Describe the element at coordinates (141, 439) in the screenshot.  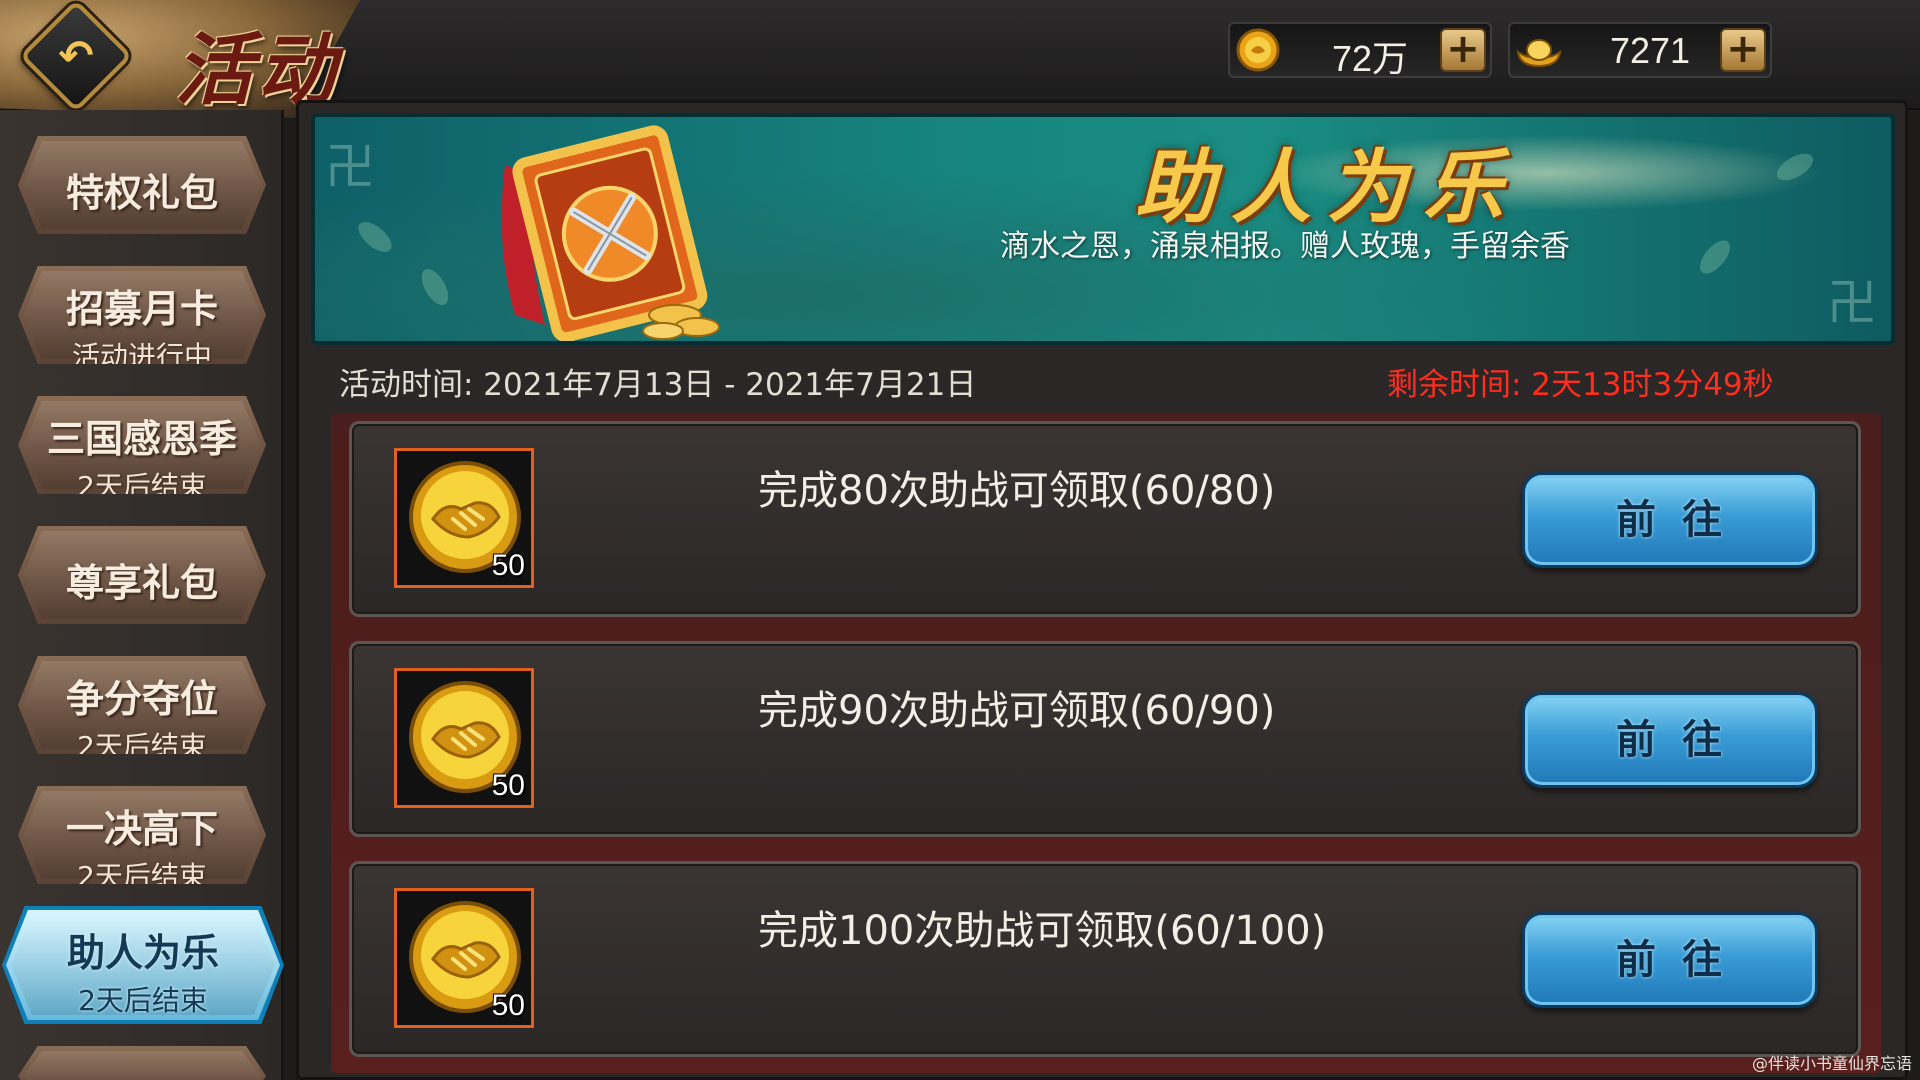
I see `sidebar-item-label: 三国感恩季` at that location.